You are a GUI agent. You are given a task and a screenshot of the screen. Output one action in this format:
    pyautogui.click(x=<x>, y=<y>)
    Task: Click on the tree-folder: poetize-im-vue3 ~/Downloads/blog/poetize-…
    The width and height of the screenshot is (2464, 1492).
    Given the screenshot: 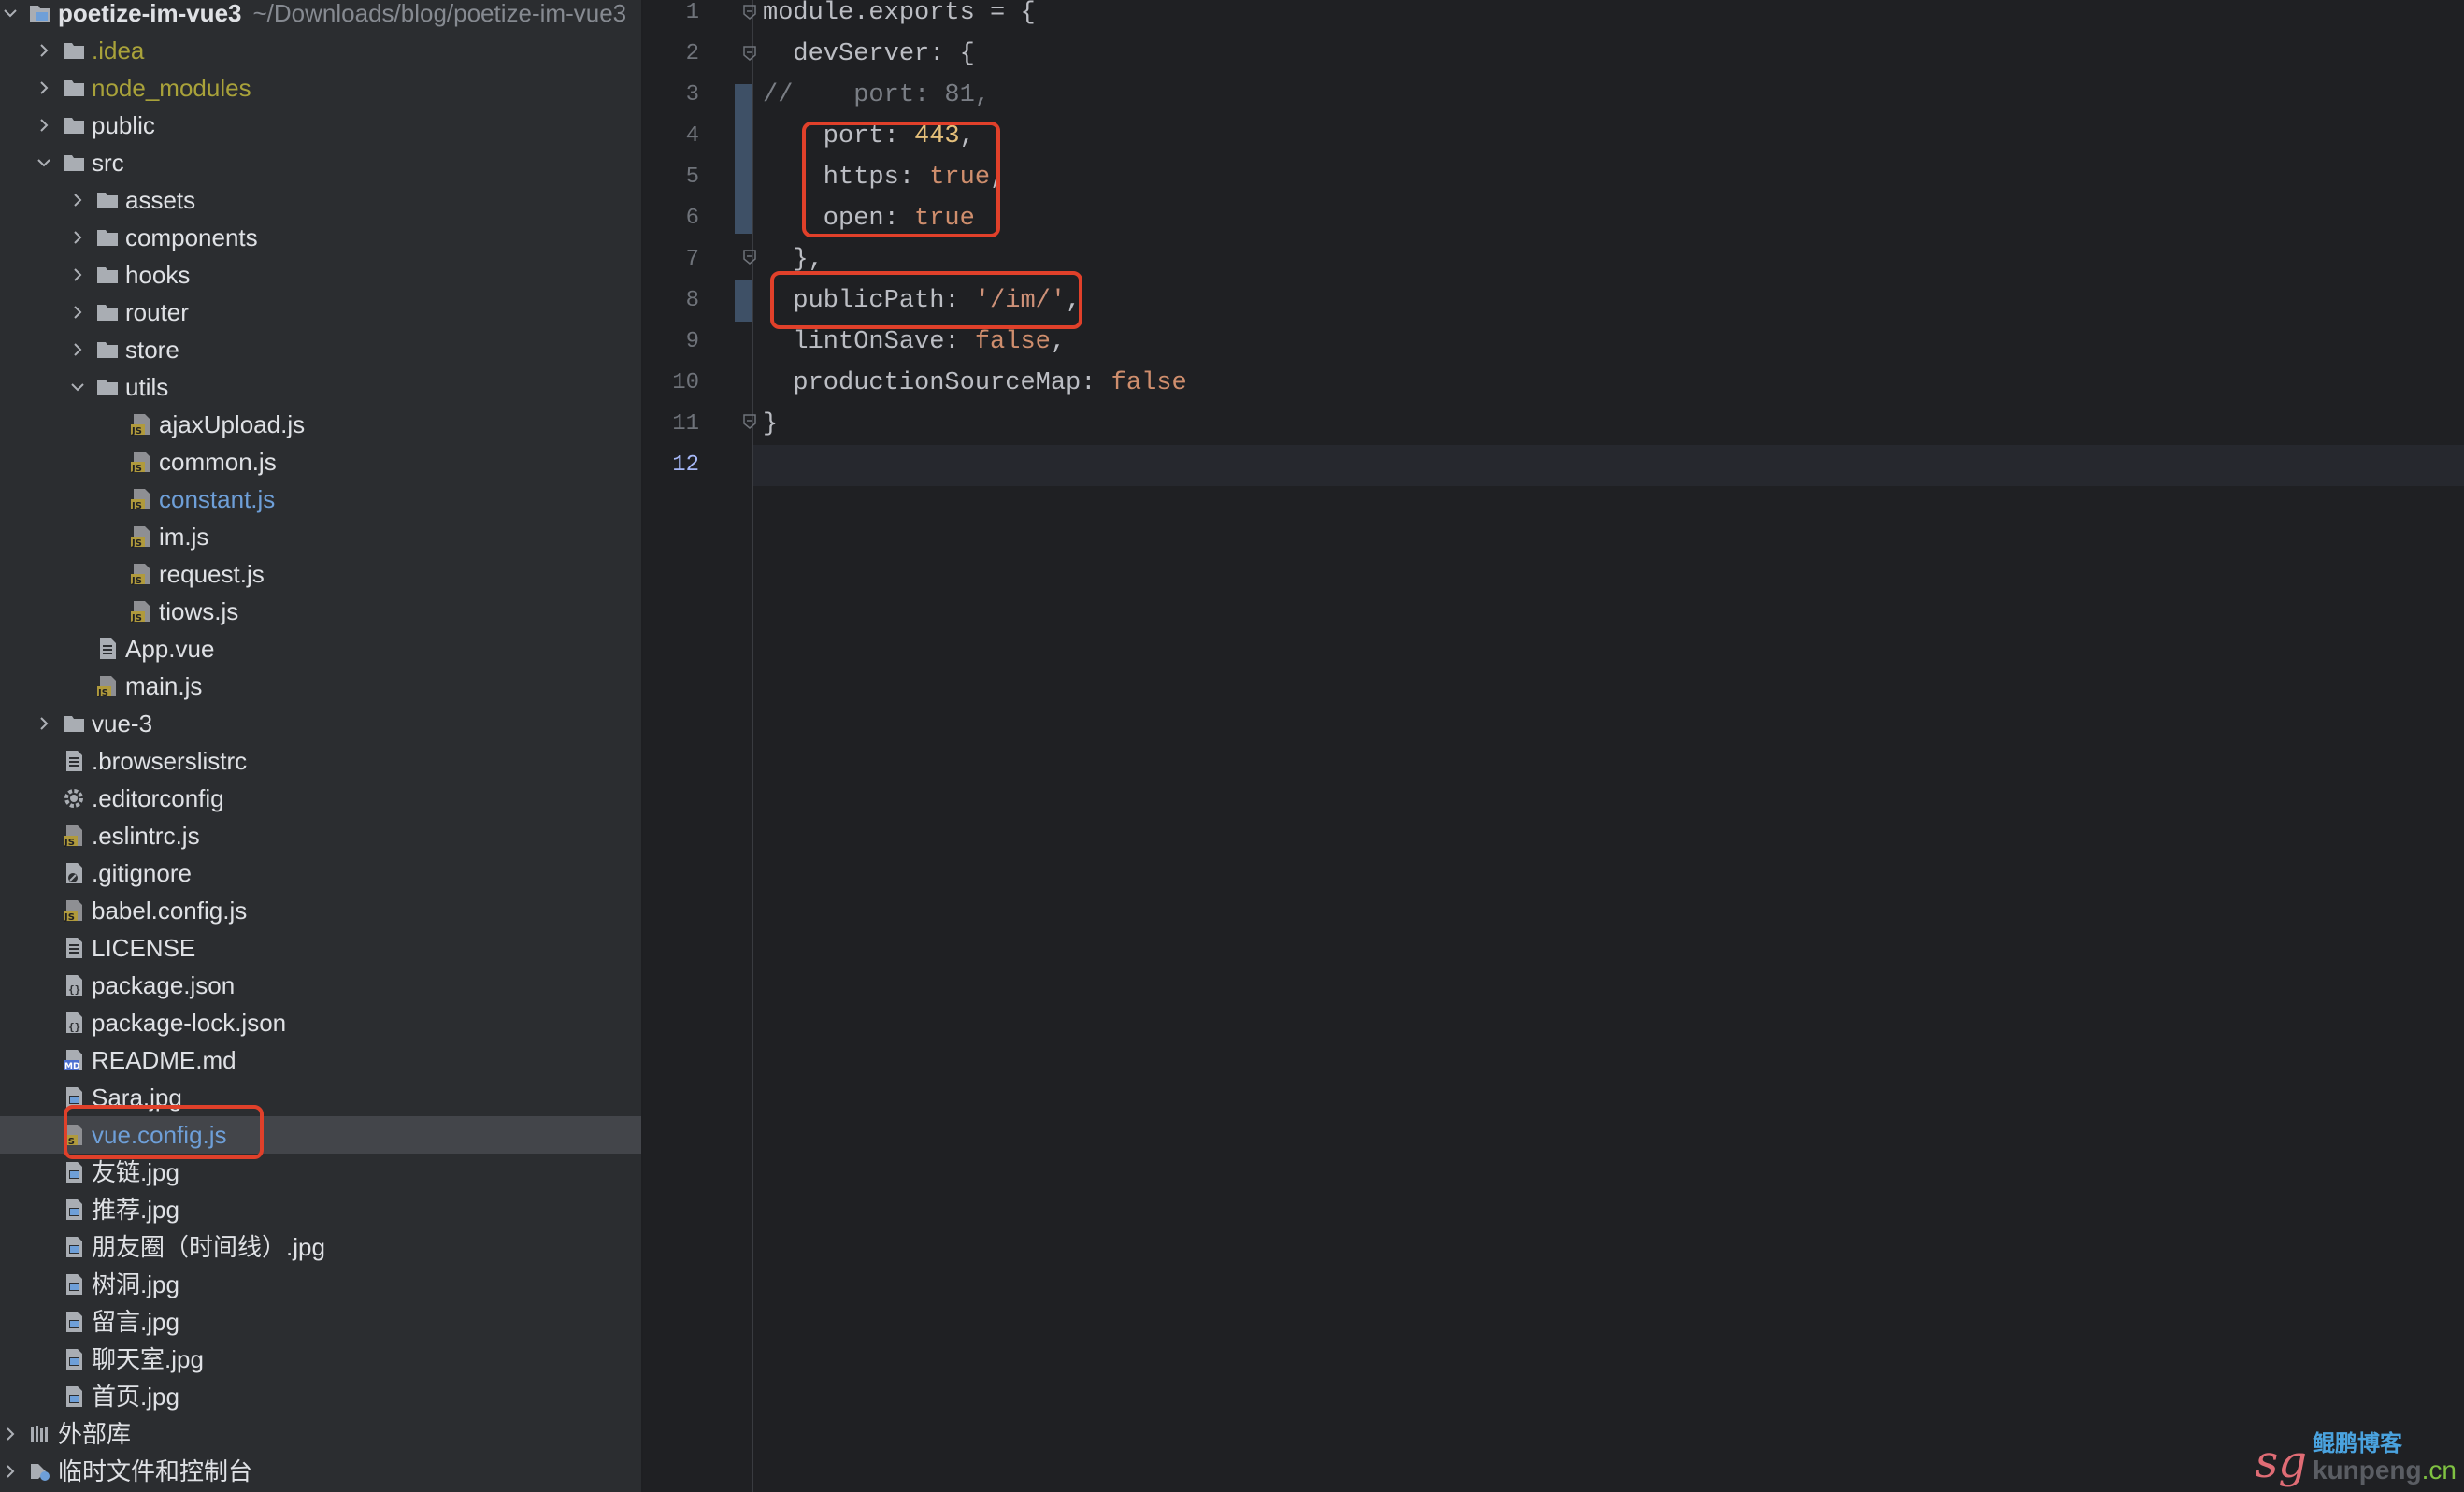 What is the action you would take?
    pyautogui.click(x=320, y=16)
    